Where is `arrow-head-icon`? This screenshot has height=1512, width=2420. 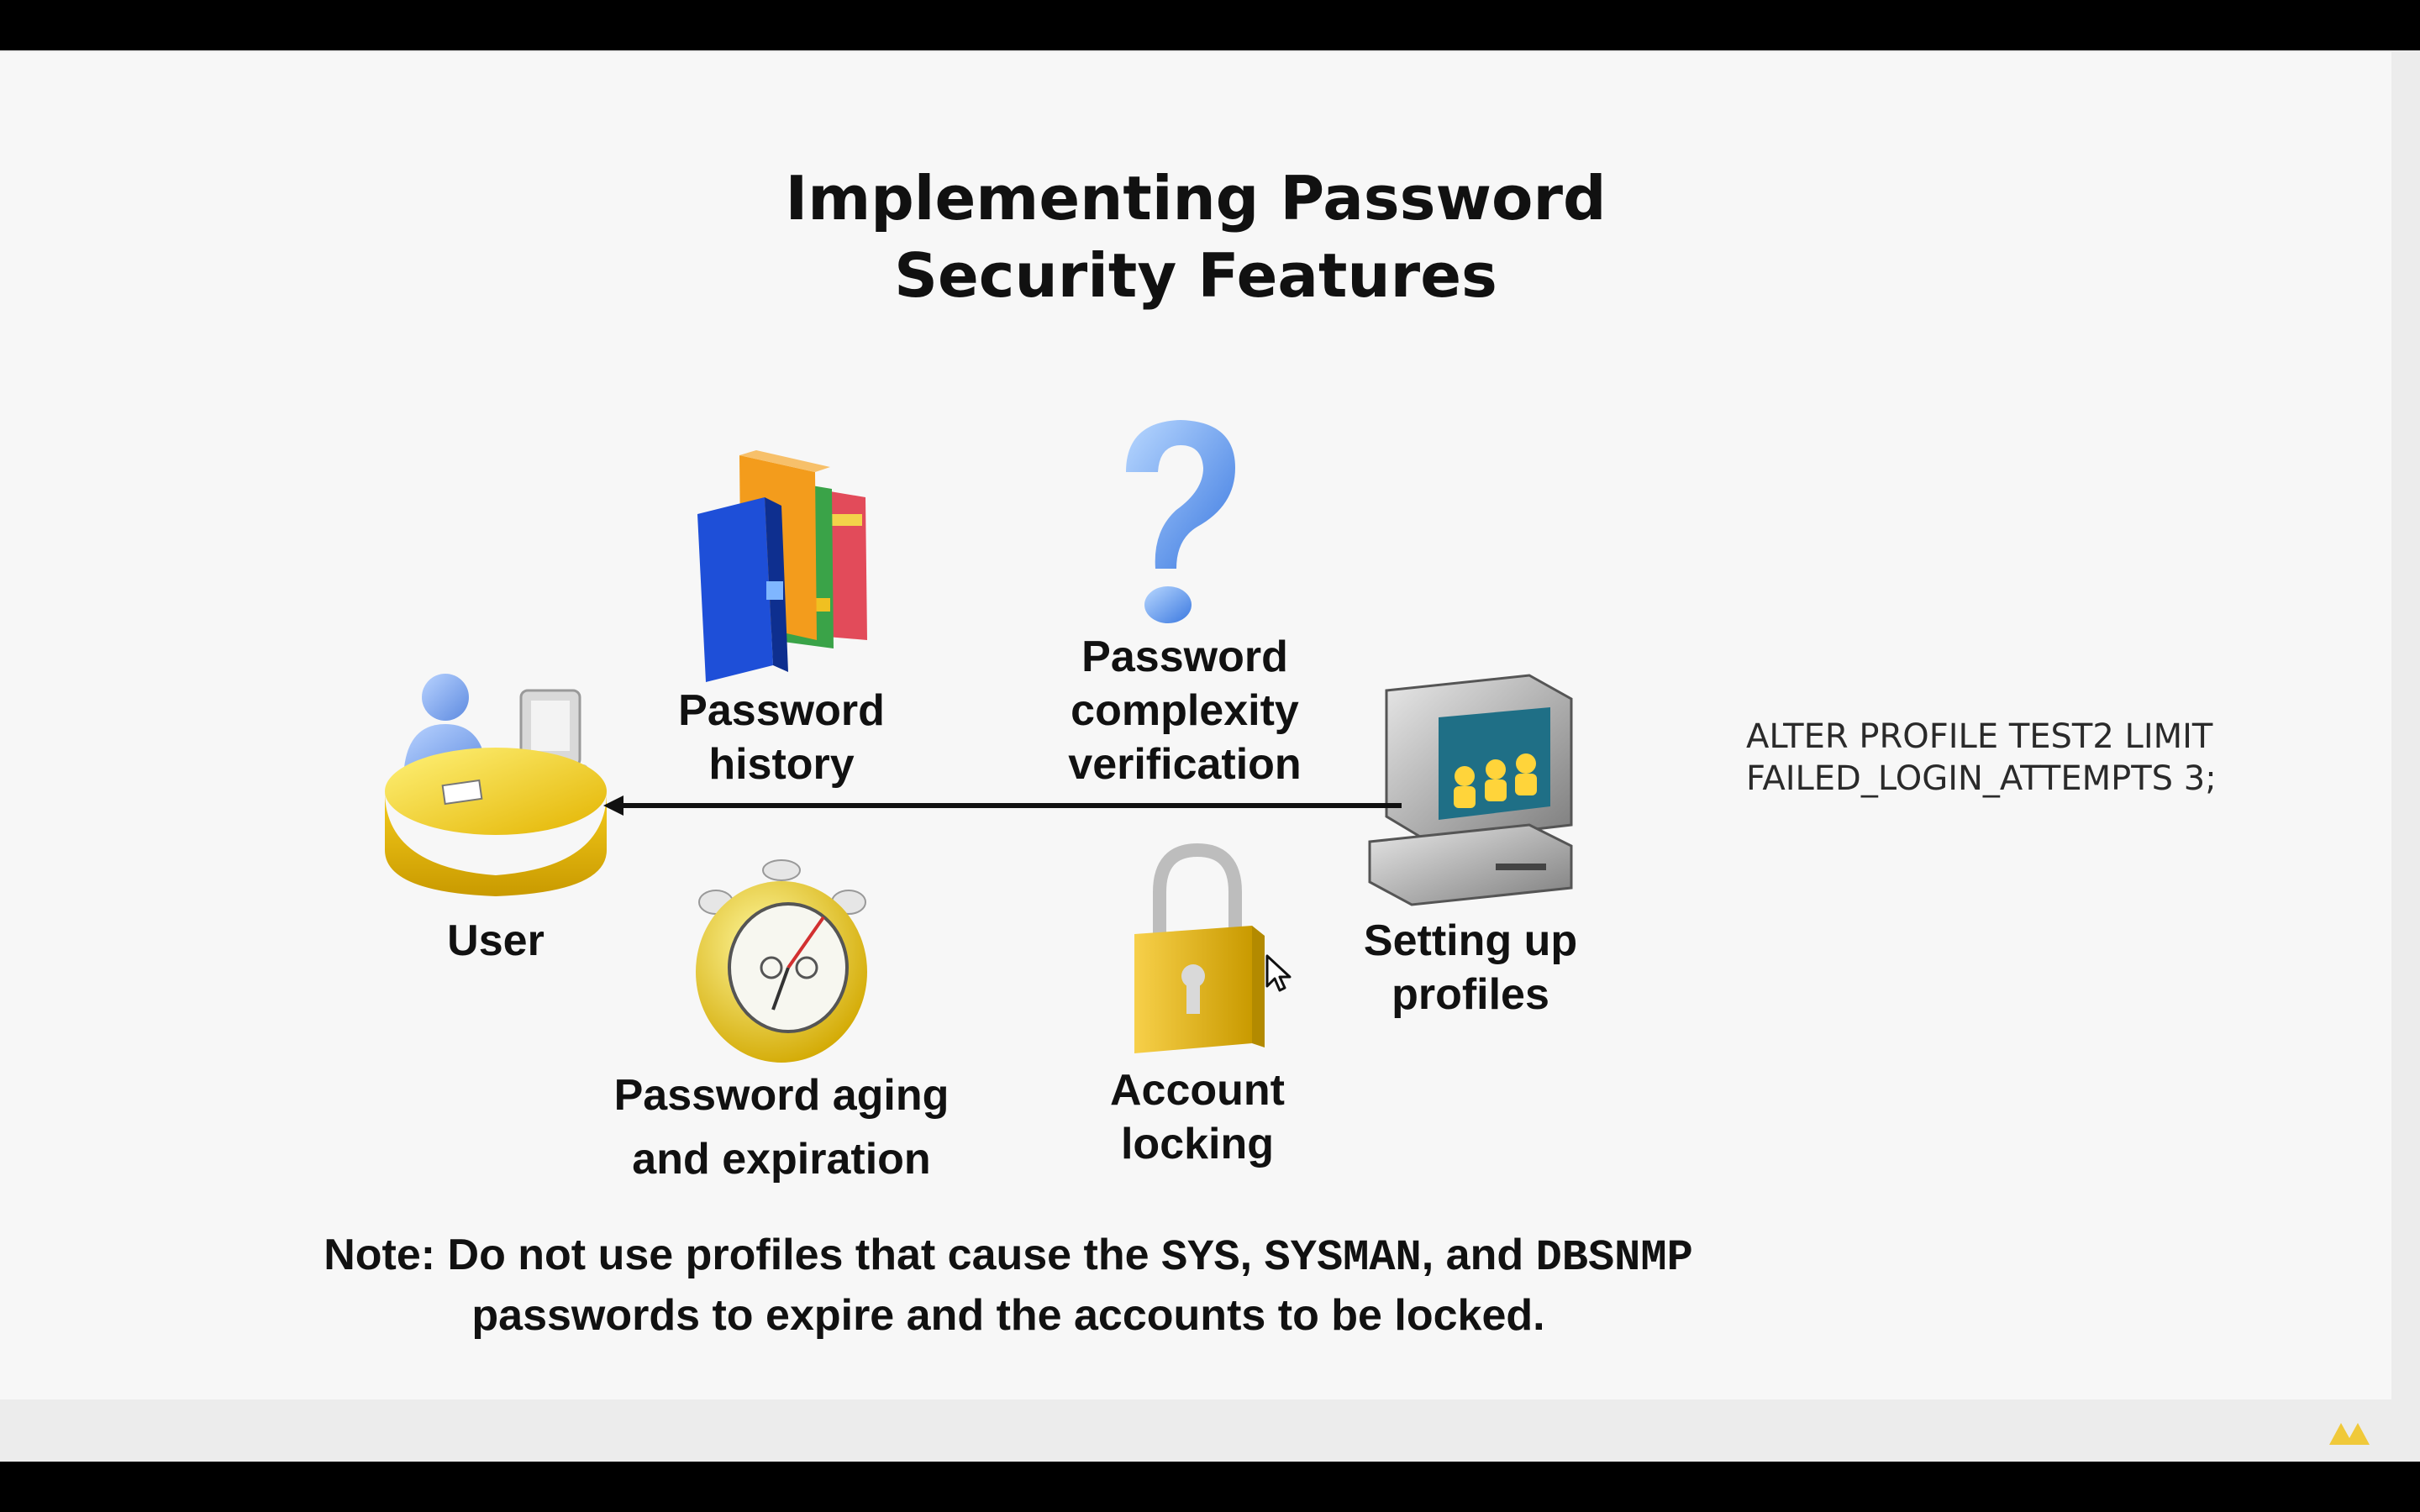
arrow-head-icon is located at coordinates (613, 805).